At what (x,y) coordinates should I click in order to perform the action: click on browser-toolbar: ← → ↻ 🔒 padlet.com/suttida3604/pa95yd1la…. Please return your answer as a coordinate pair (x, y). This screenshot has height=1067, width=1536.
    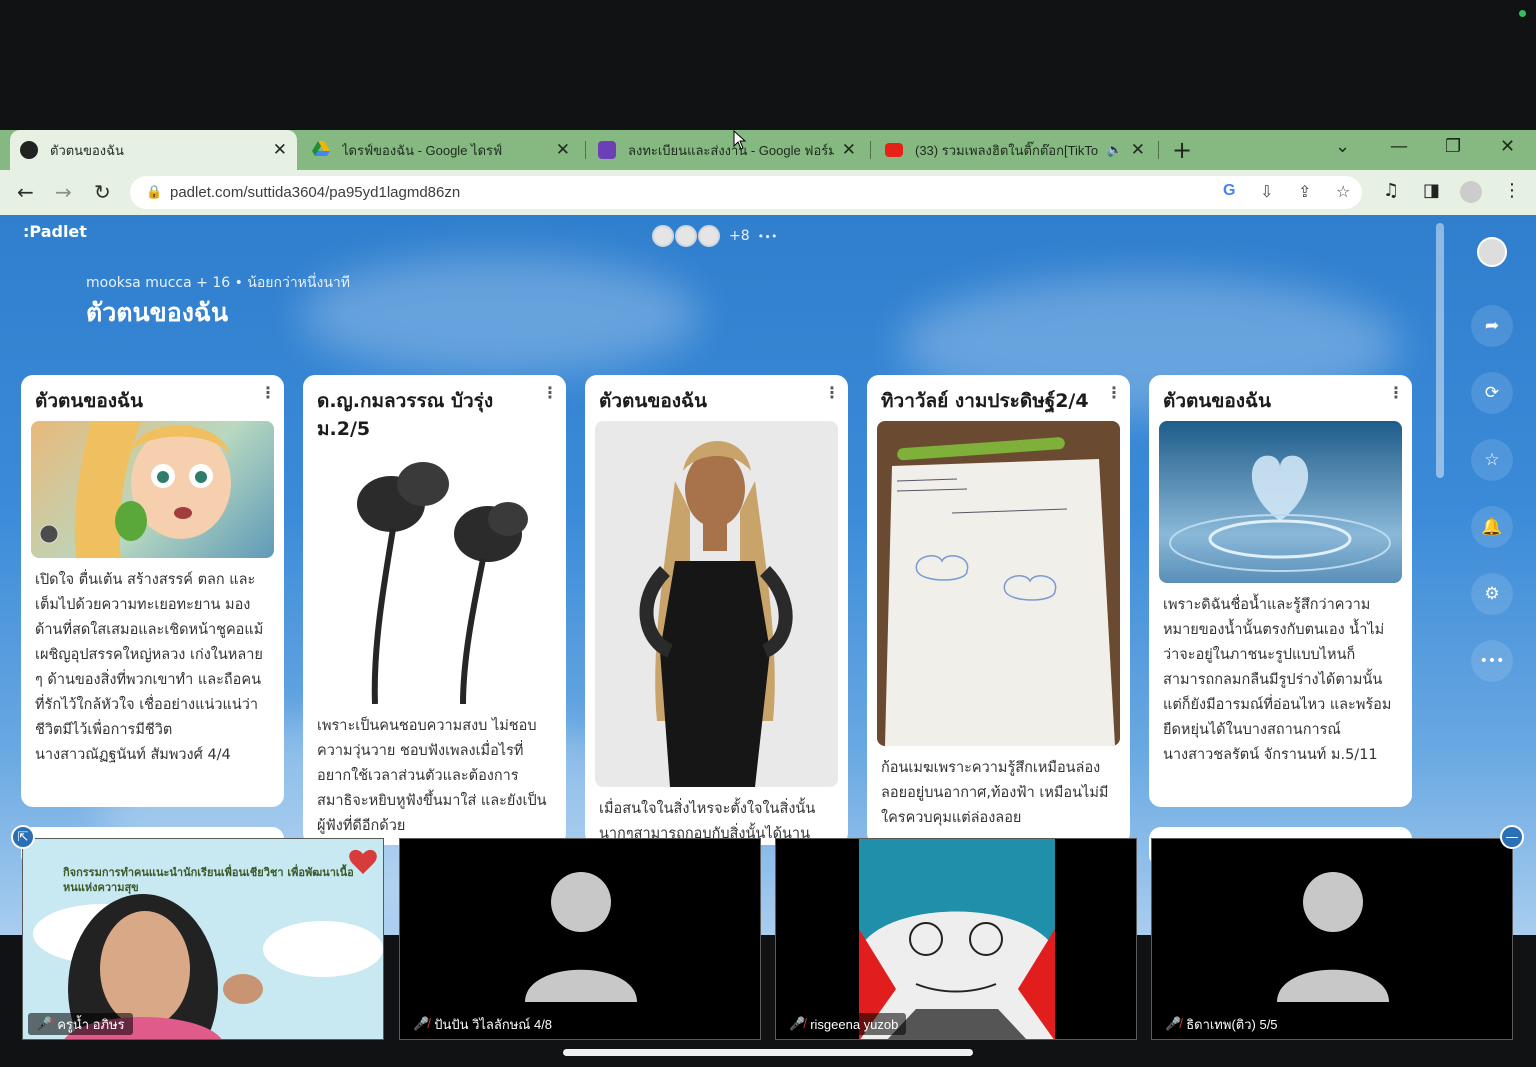
    Looking at the image, I should click on (768, 192).